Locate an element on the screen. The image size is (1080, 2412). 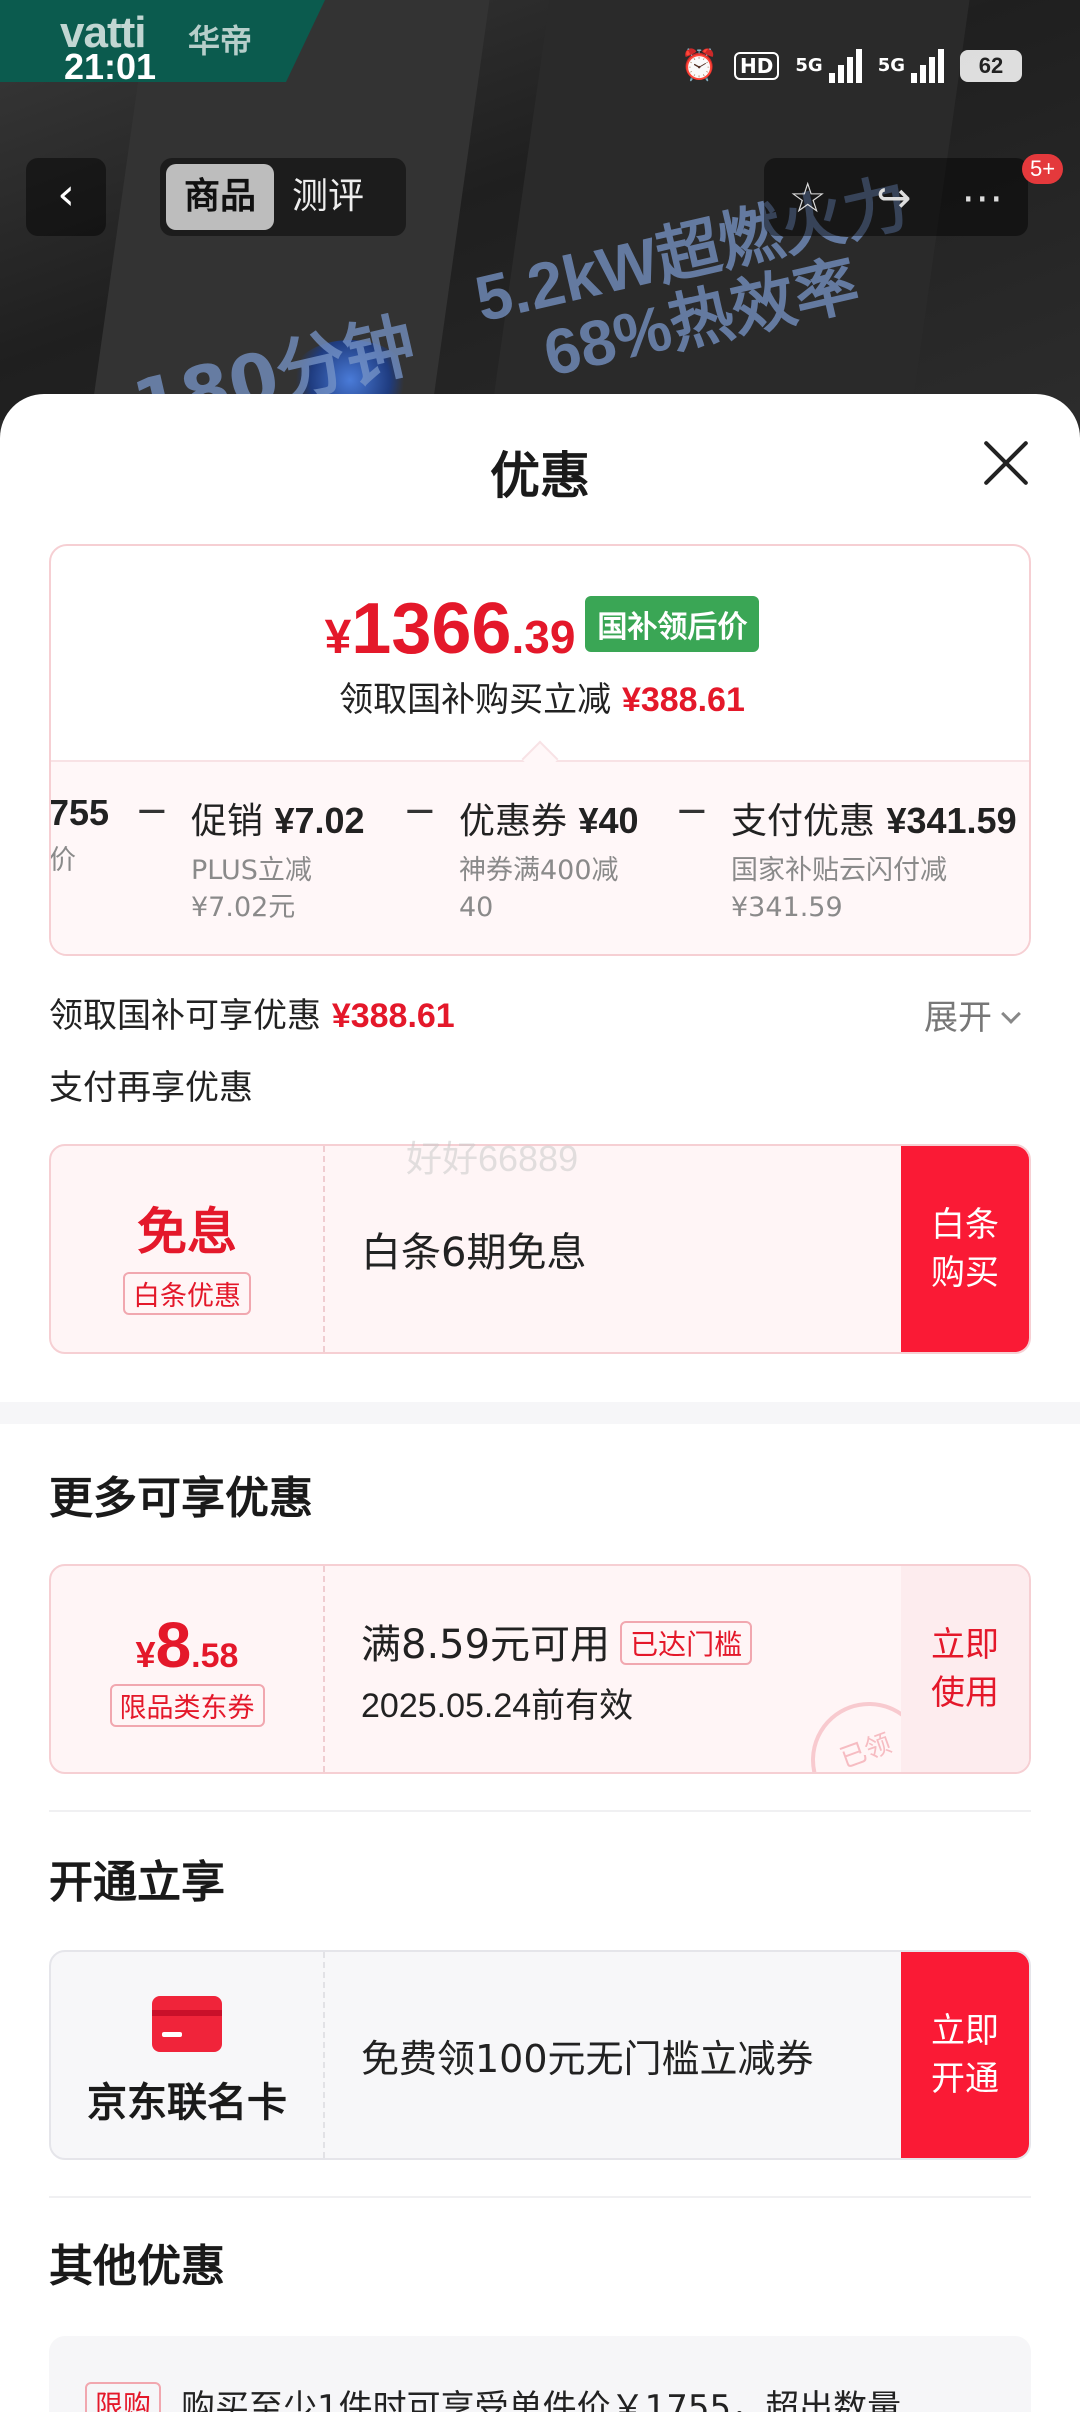
tab-review: 测评 is located at coordinates (328, 197).